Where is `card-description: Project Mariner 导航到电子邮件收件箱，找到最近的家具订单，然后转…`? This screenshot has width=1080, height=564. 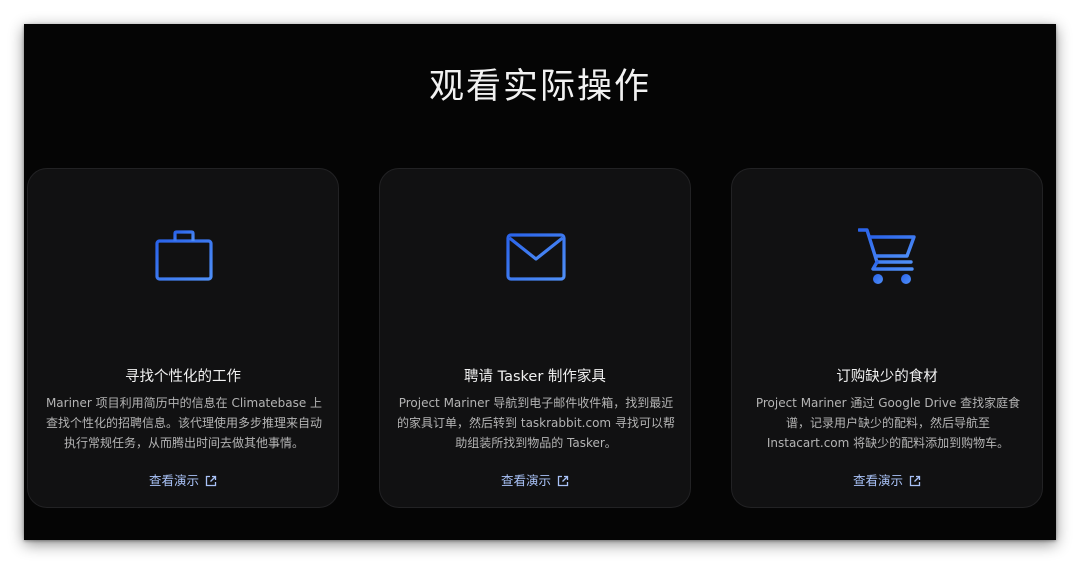
card-description: Project Mariner 导航到电子邮件收件箱，找到最近的家具订单，然后转… is located at coordinates (536, 423).